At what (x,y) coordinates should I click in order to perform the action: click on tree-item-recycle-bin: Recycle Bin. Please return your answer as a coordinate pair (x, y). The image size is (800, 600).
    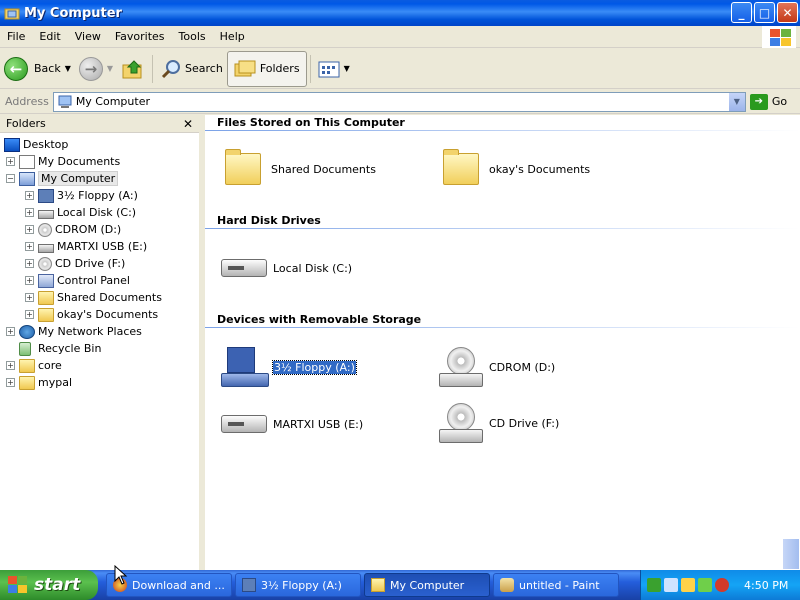
    Looking at the image, I should click on (99, 348).